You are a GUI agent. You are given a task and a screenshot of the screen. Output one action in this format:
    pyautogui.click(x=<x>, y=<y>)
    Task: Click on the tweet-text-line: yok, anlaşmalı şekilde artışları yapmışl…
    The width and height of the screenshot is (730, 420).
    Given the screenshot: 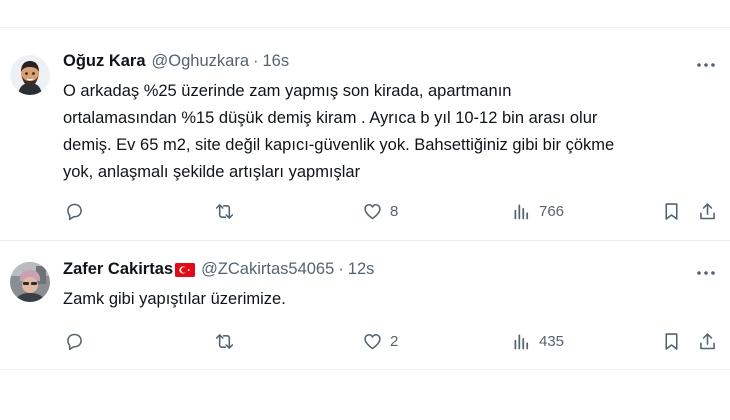 What is the action you would take?
    pyautogui.click(x=212, y=172)
    